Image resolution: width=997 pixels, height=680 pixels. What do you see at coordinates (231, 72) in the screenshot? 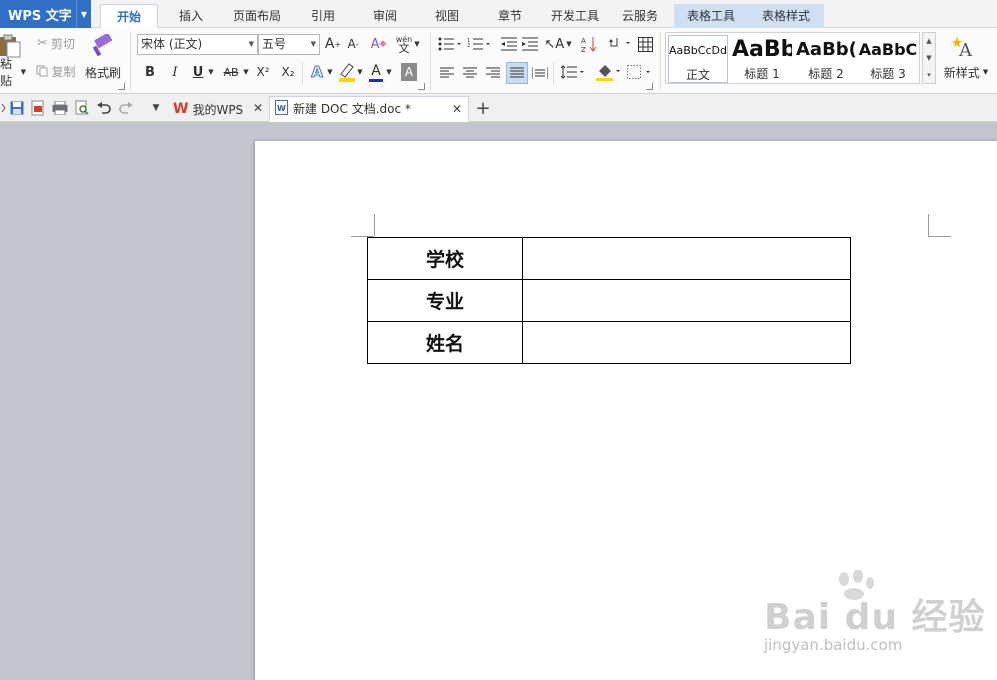
I see `strikethrough-button: AB` at bounding box center [231, 72].